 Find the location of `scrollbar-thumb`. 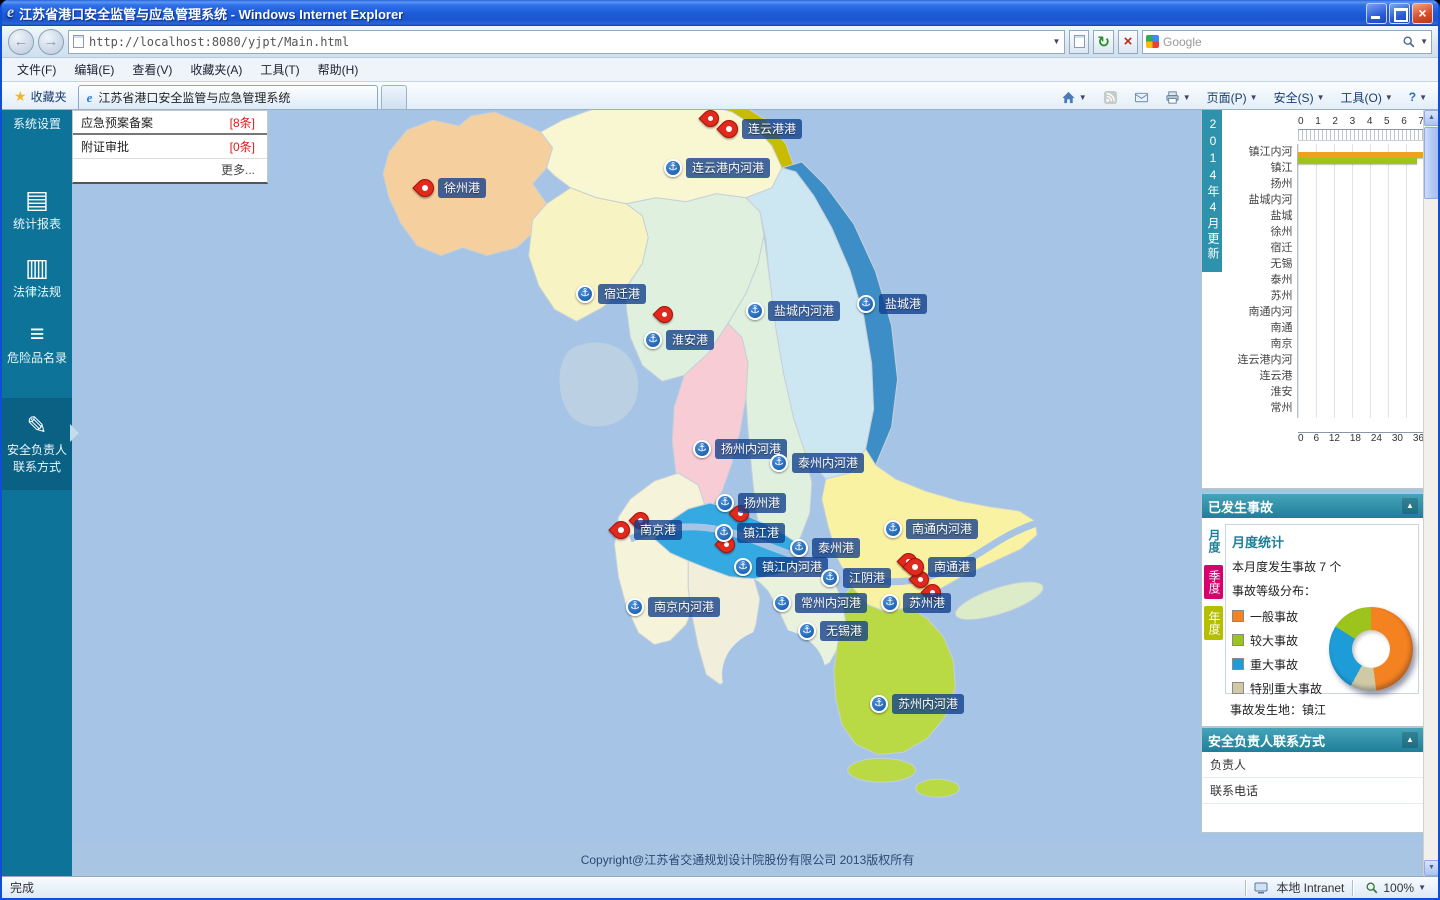

scrollbar-thumb is located at coordinates (1431, 163).